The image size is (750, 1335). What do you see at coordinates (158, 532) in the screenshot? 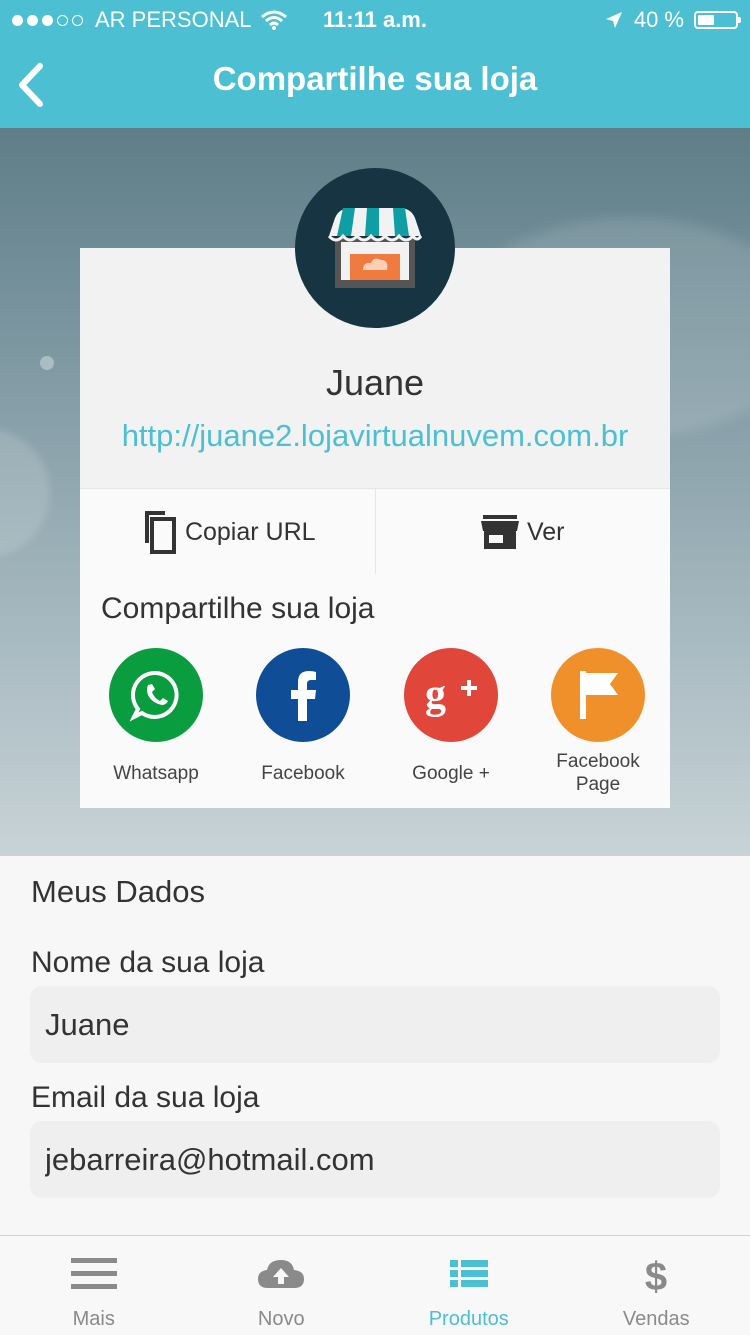
I see `copy-icon` at bounding box center [158, 532].